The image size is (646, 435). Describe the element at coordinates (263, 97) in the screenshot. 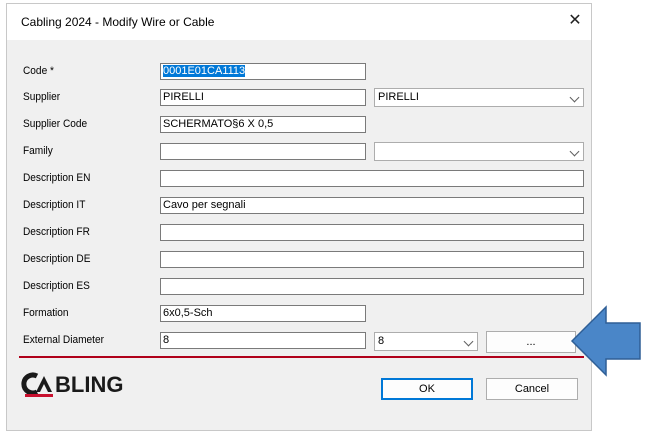

I see `supplier-input: PIRELLI` at that location.